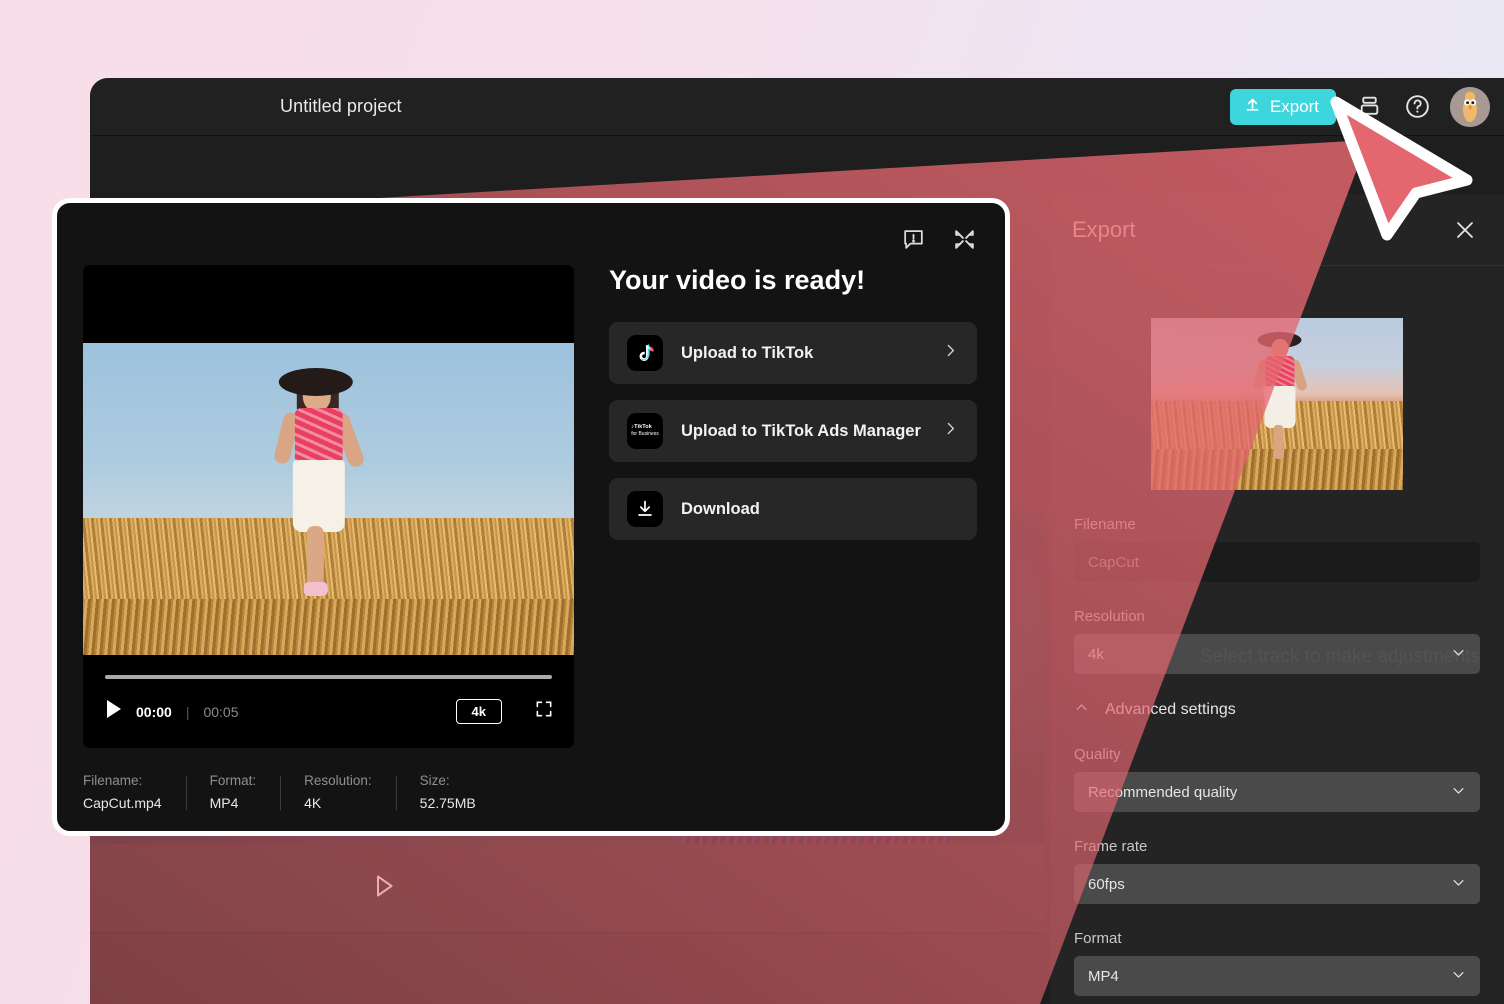 The width and height of the screenshot is (1504, 1004). Describe the element at coordinates (801, 430) in the screenshot. I see `action-label: Upload to TikTok Ads Manager` at that location.